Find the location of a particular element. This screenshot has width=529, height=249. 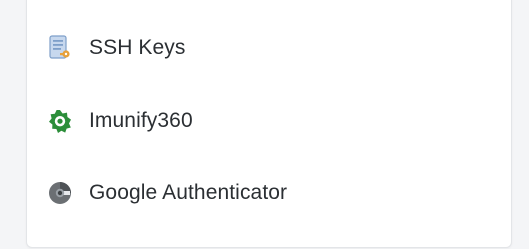

google-authenticator-icon is located at coordinates (60, 193).